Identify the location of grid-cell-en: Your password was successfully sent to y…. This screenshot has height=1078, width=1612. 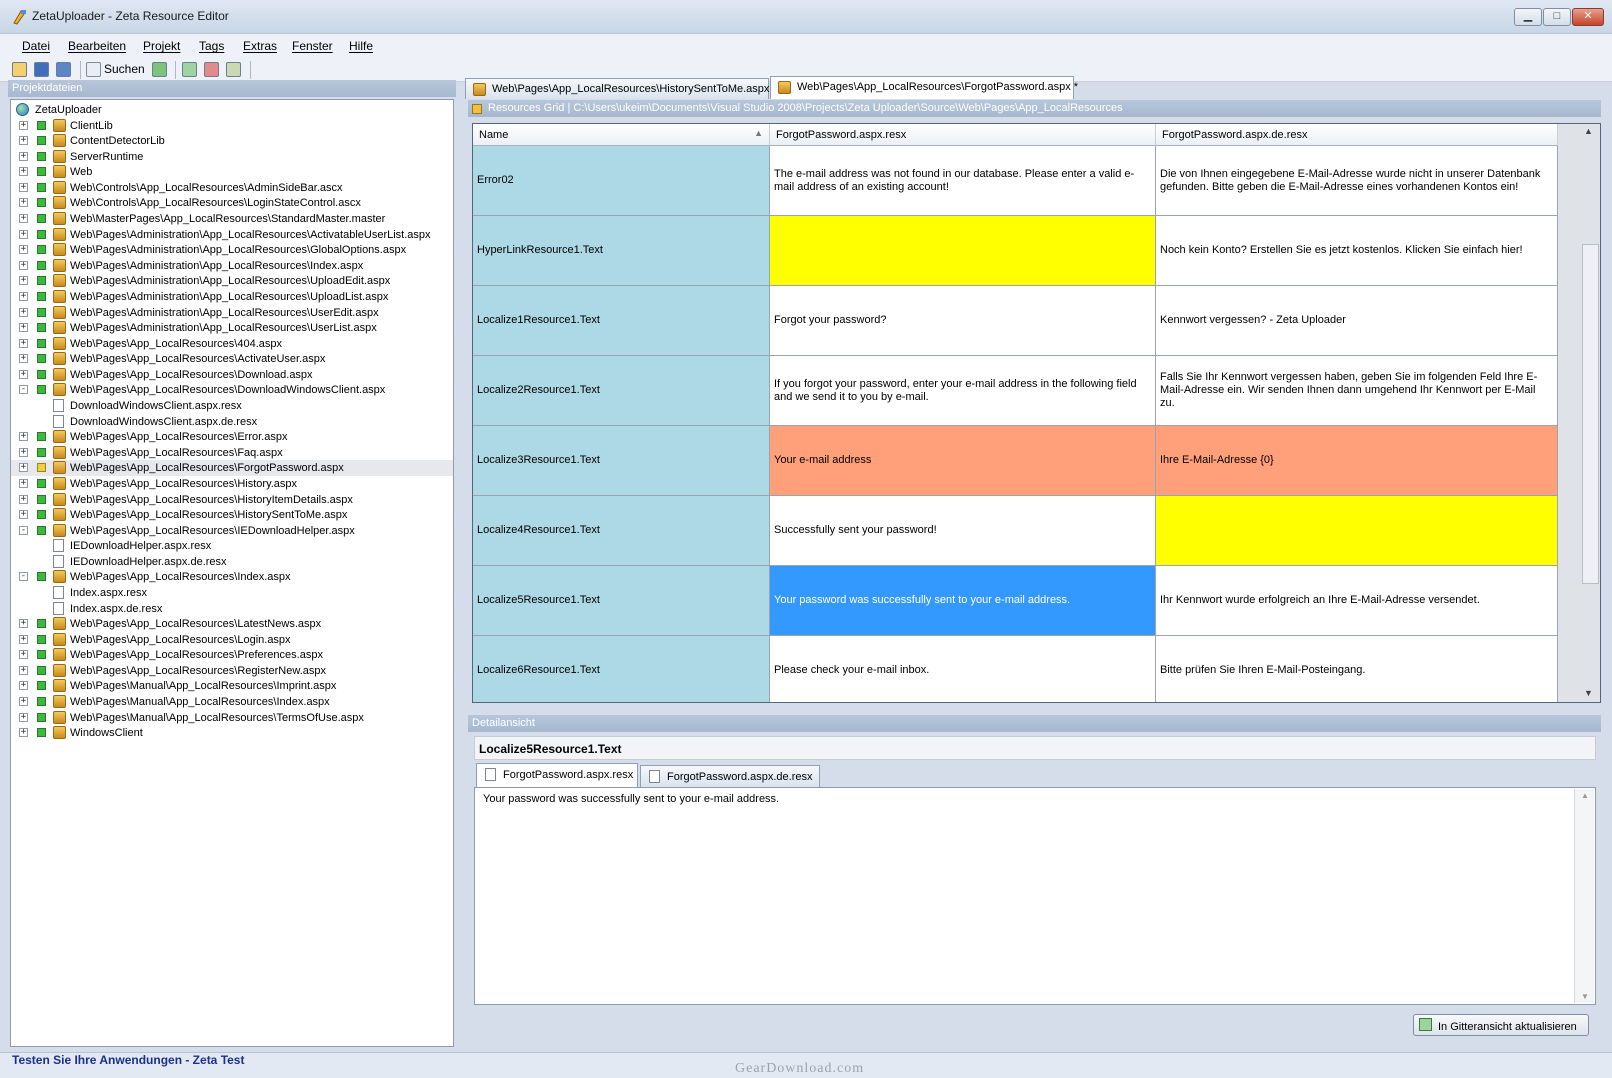
(963, 601).